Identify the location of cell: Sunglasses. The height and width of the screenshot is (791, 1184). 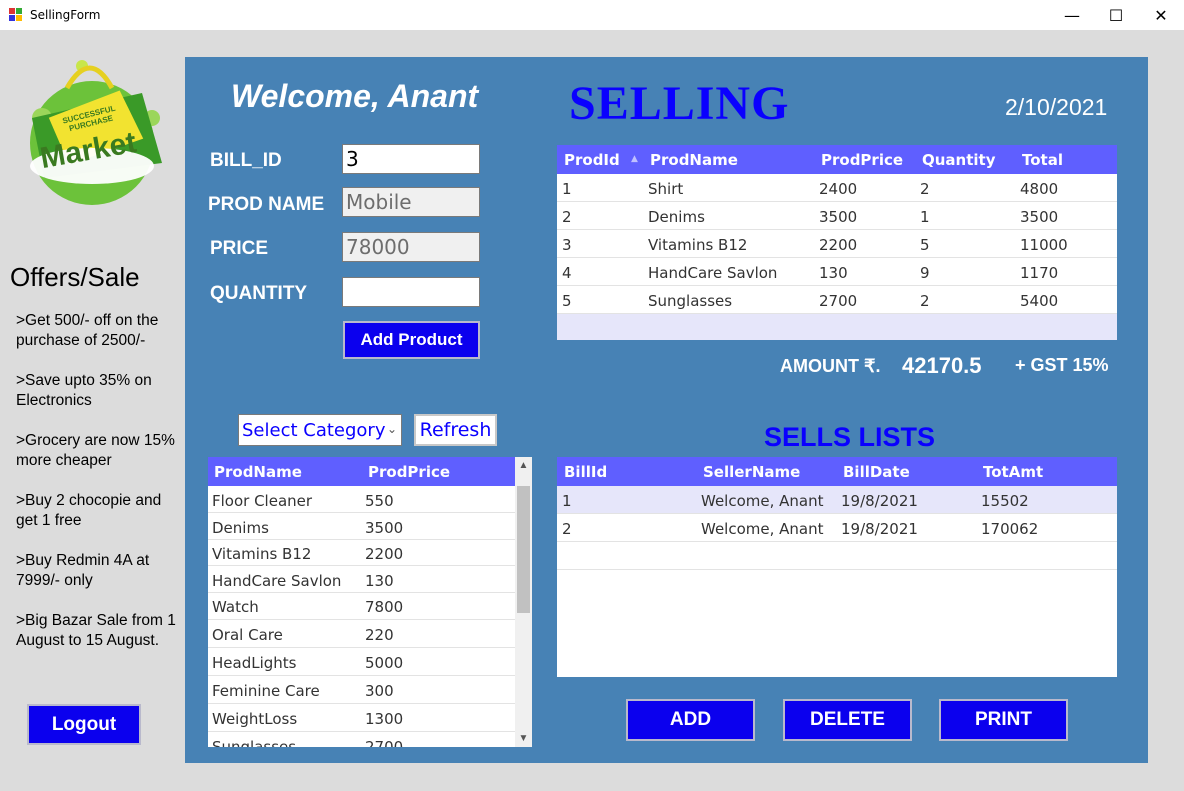
(254, 742).